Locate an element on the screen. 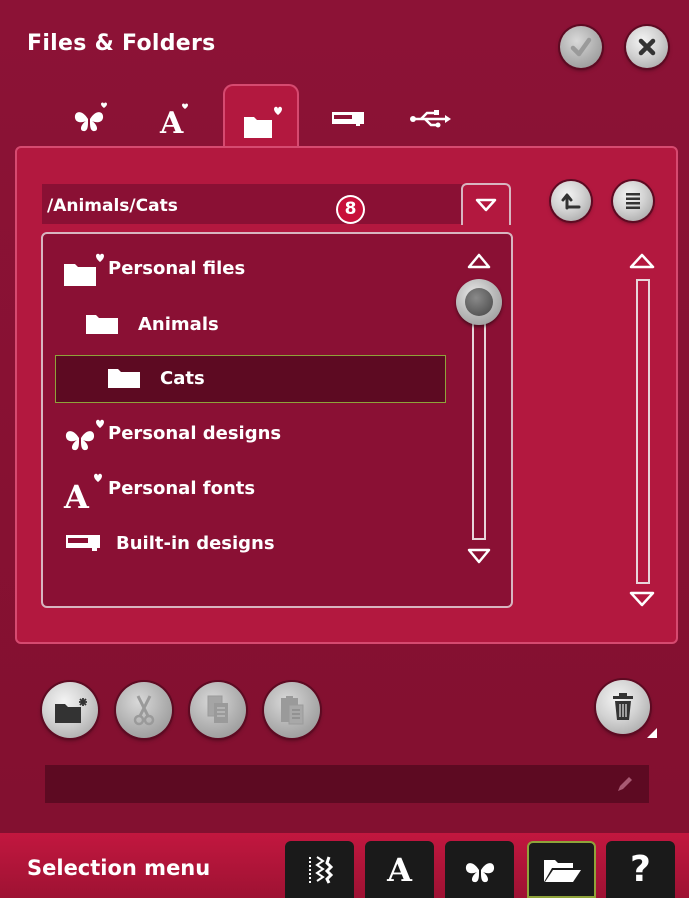 The width and height of the screenshot is (689, 898). close-icon is located at coordinates (647, 47).